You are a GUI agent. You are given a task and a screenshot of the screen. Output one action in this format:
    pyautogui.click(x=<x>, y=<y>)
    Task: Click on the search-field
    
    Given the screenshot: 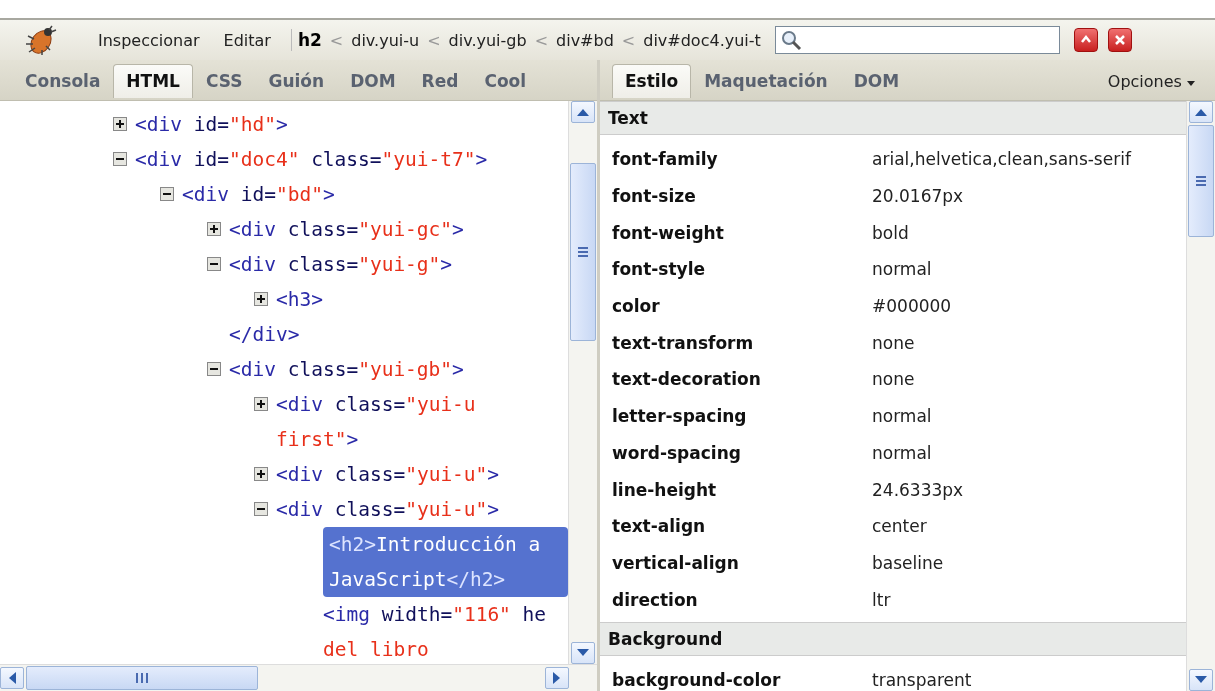 What is the action you would take?
    pyautogui.click(x=917, y=40)
    